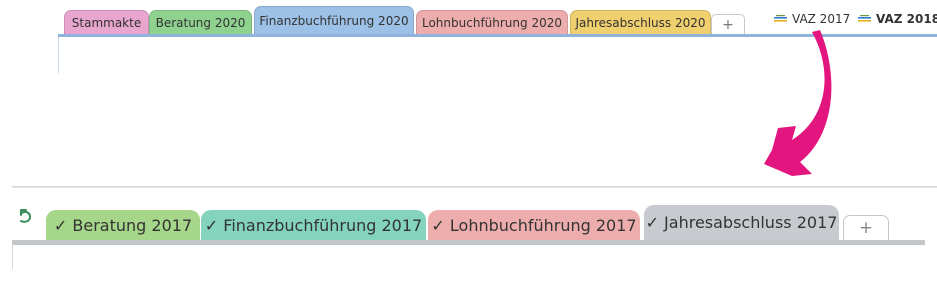 The width and height of the screenshot is (937, 285). Describe the element at coordinates (866, 227) in the screenshot. I see `add-tab-button: +` at that location.